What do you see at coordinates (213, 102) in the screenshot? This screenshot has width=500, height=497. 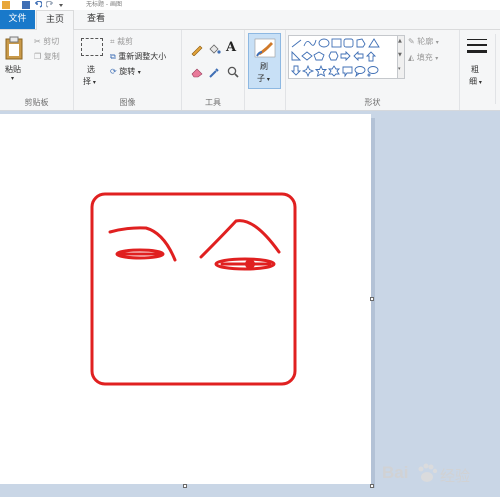 I see `tools-group-label: 工具` at bounding box center [213, 102].